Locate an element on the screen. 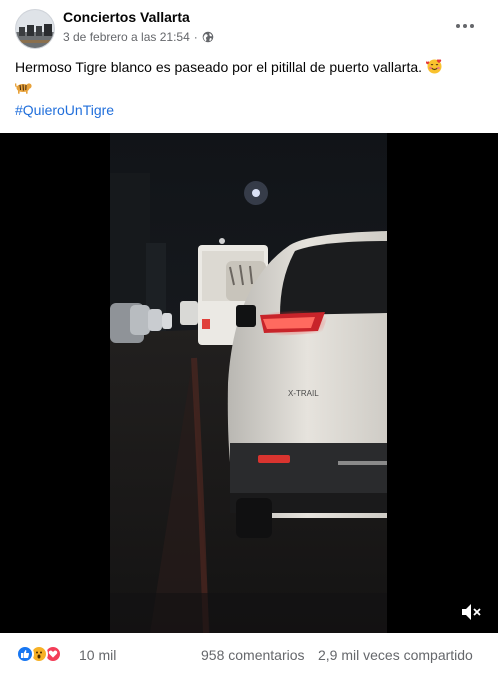 This screenshot has width=498, height=673. shares-count-link: 2,9 mil veces compartido is located at coordinates (395, 655).